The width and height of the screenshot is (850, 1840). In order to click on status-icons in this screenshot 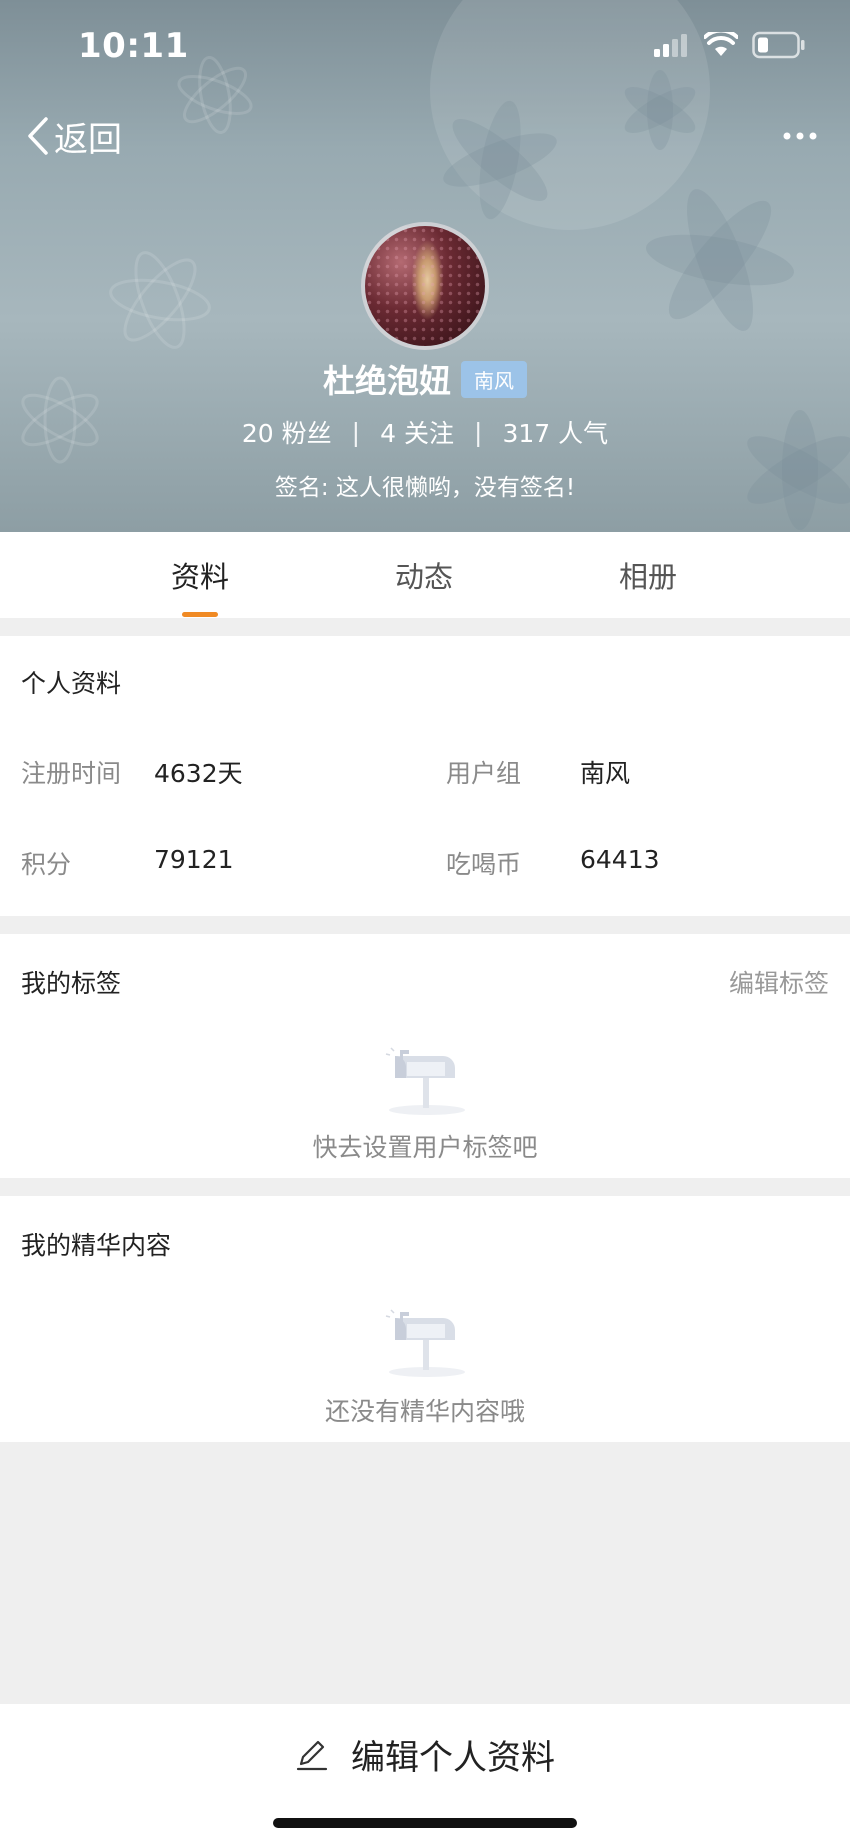, I will do `click(730, 45)`.